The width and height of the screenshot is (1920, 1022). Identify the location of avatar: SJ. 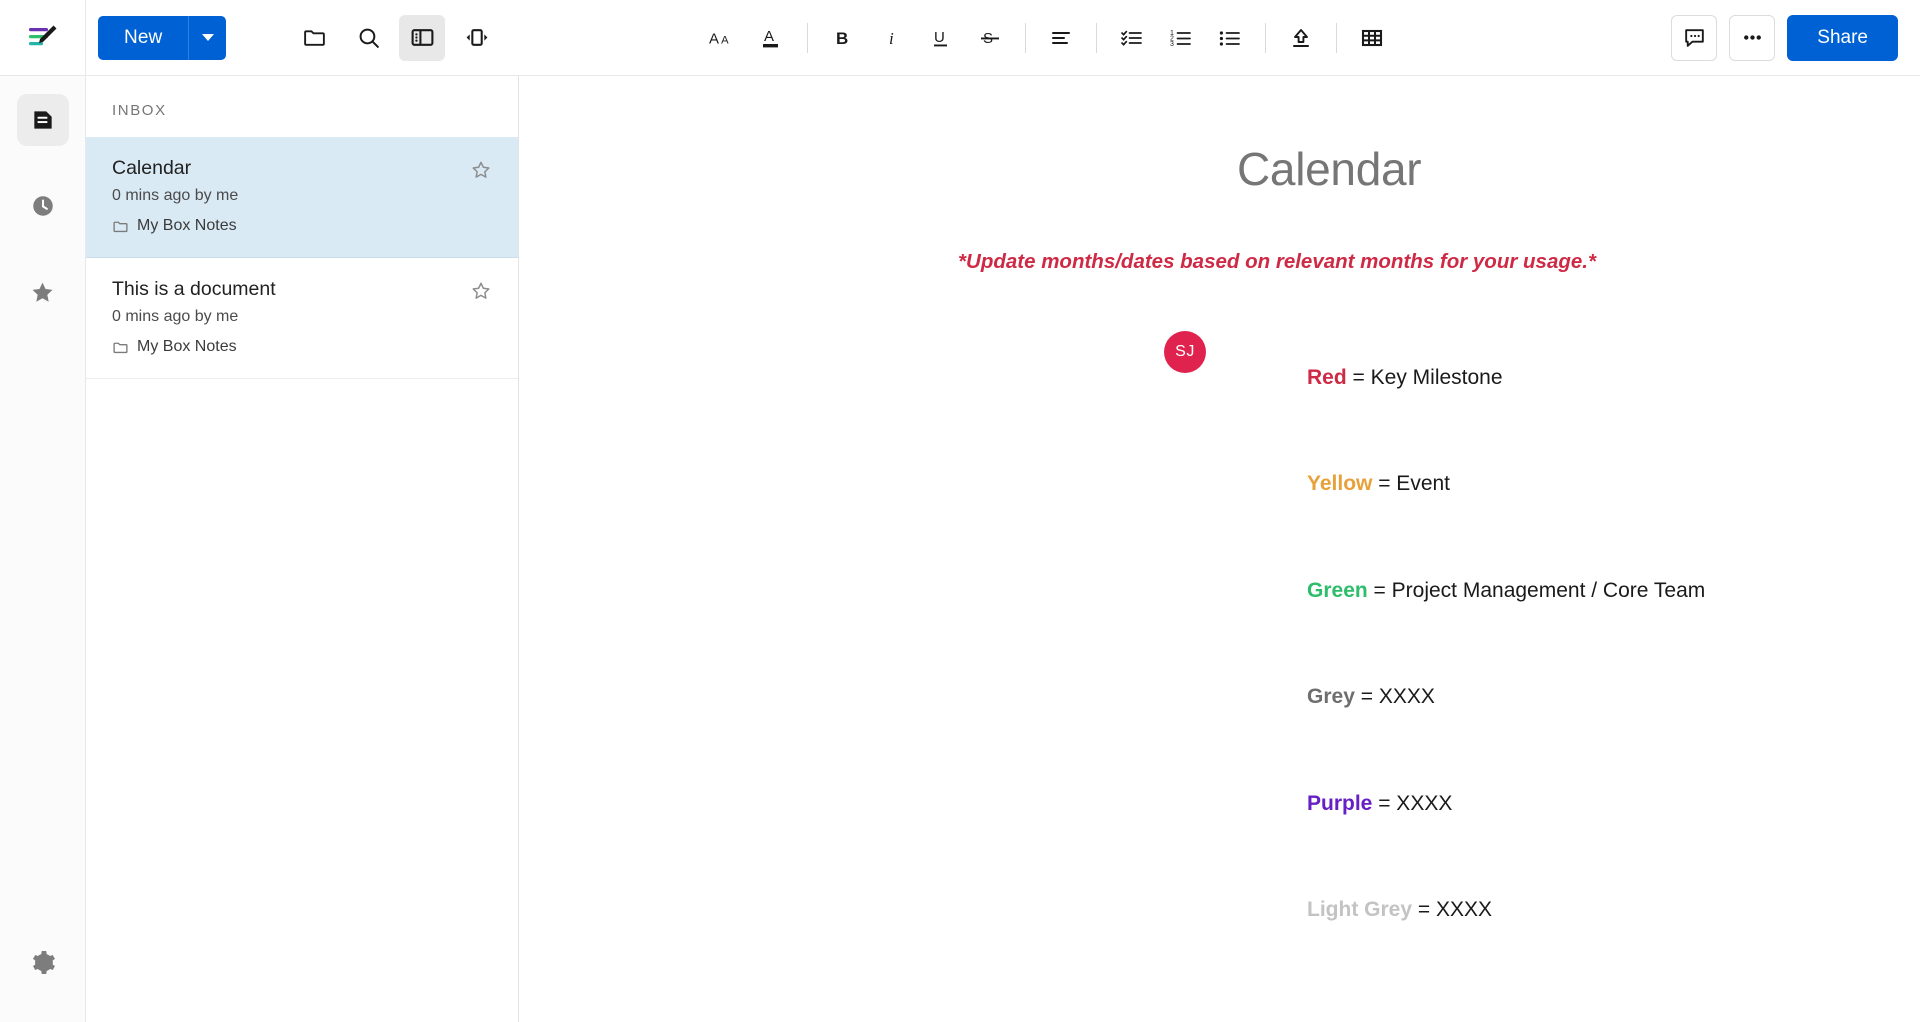
(1185, 352).